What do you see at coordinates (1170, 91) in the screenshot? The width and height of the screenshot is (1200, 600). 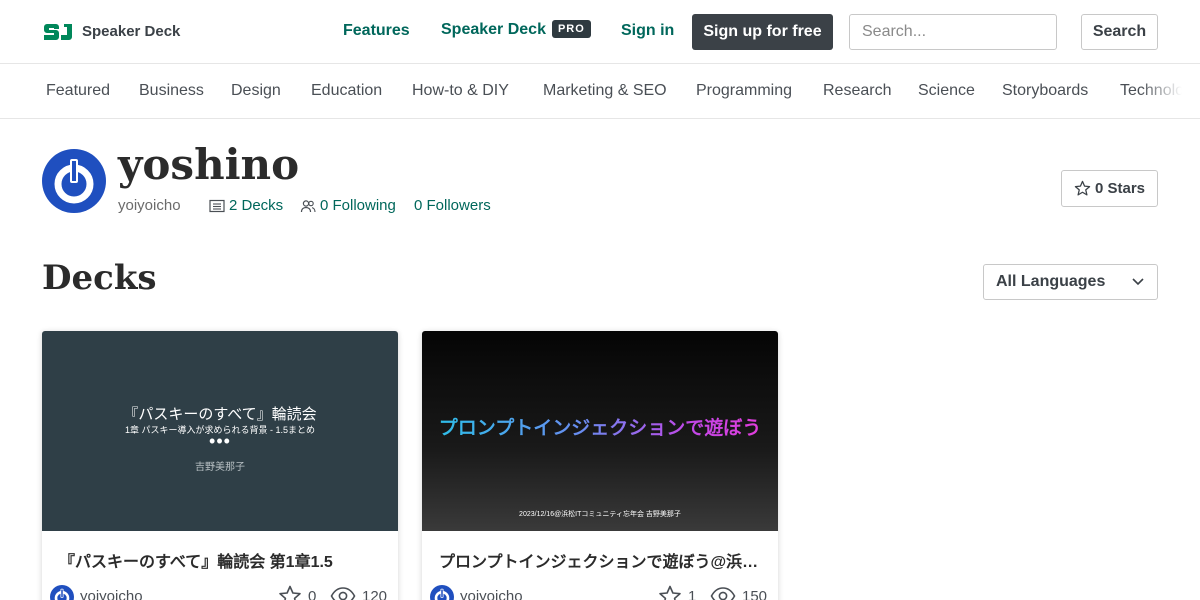 I see `category-scroll-fade` at bounding box center [1170, 91].